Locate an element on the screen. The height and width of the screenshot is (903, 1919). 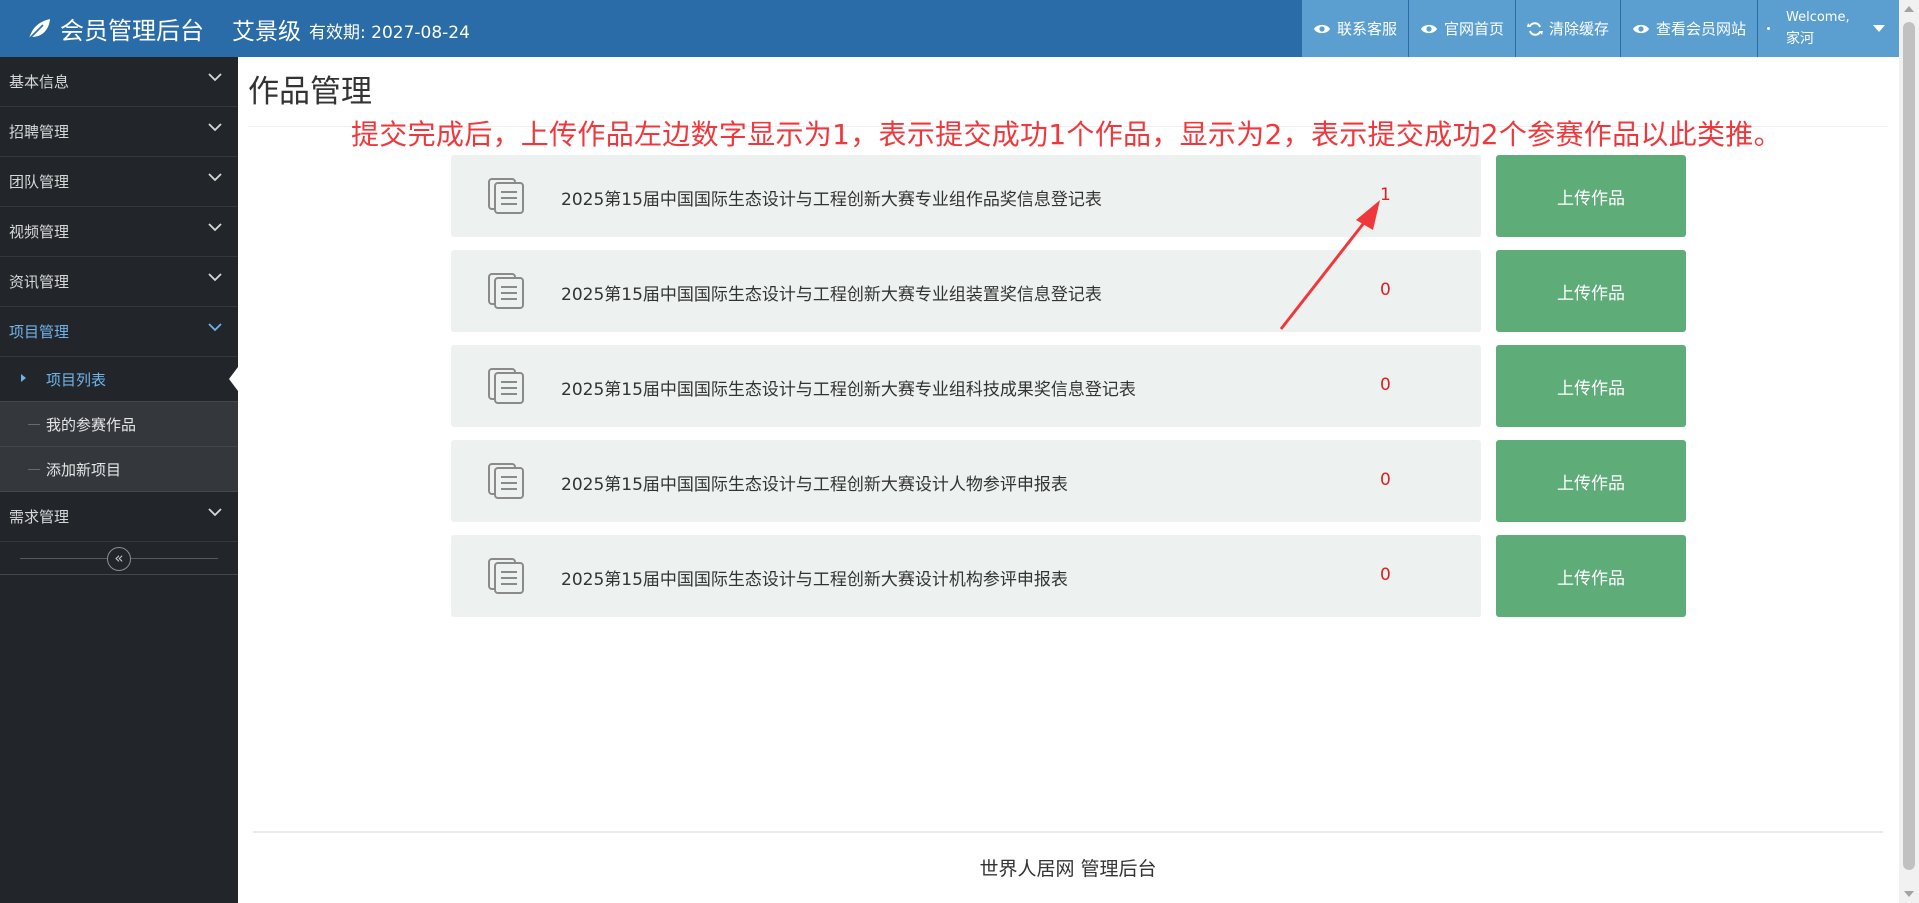
sidebar-collapse-bar: « is located at coordinates (119, 558).